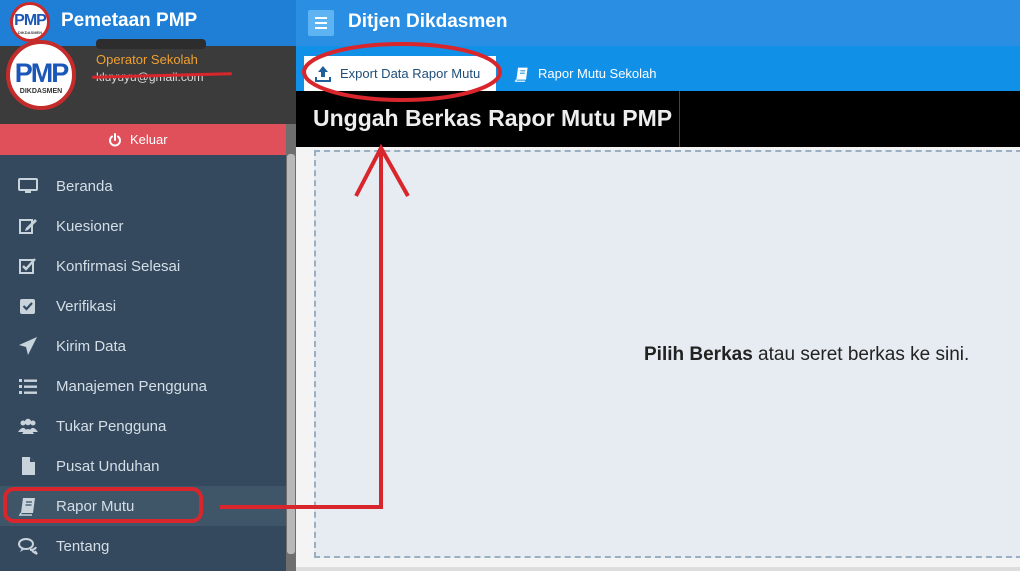 The width and height of the screenshot is (1020, 571). Describe the element at coordinates (658, 569) in the screenshot. I see `bottom-strip` at that location.